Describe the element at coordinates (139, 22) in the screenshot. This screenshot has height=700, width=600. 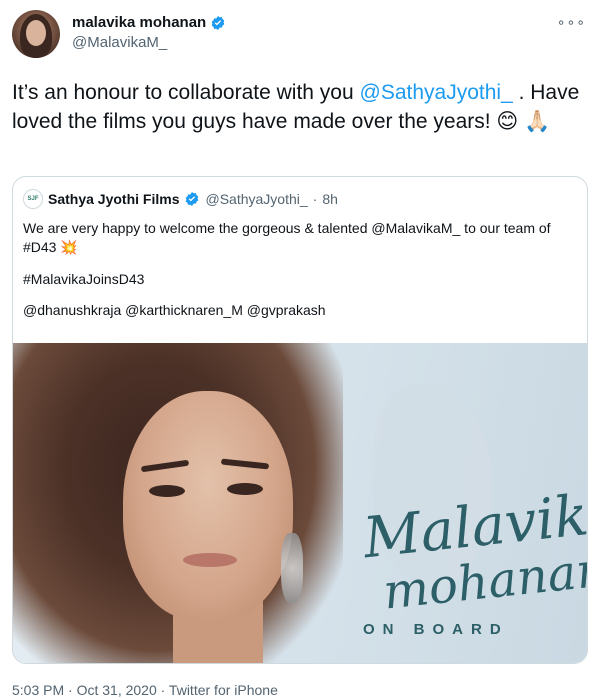
I see `author-display-name: malavika mohanan` at that location.